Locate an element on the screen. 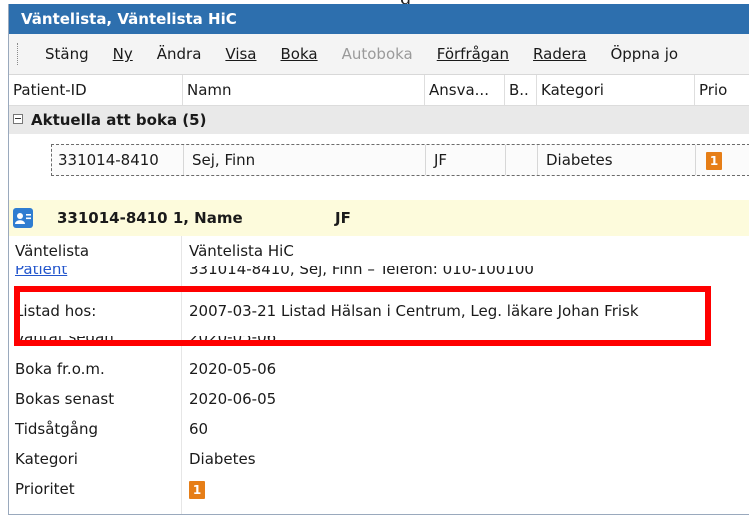  toolbar-grip is located at coordinates (19, 54).